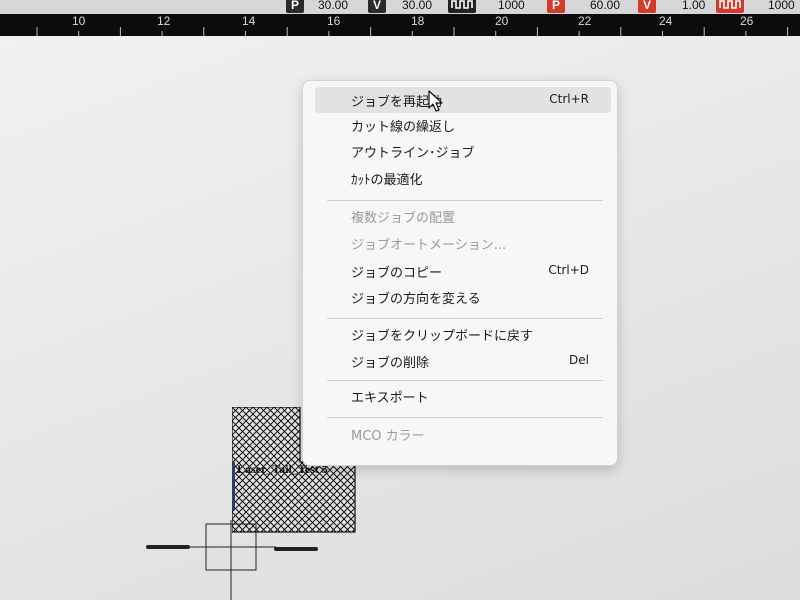  I want to click on menu-item-change-job-direction: ジョブの方向を変える, so click(463, 297).